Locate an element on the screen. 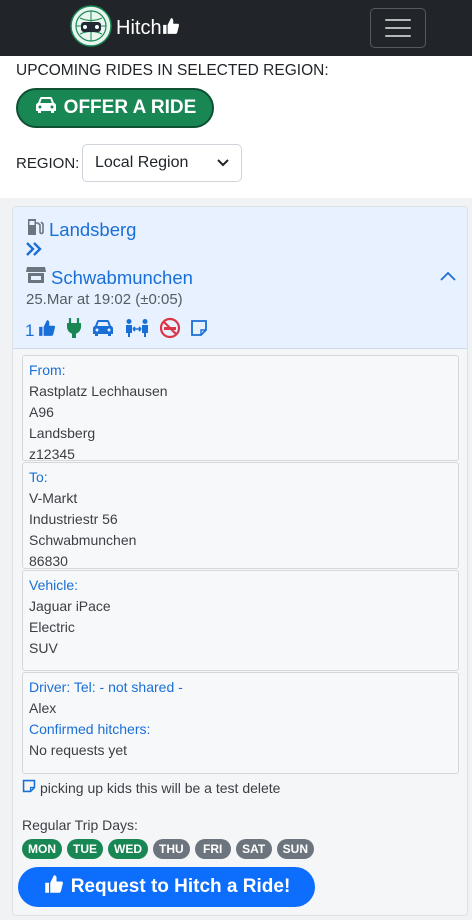 Image resolution: width=472 pixels, height=920 pixels. to-line: 86830 is located at coordinates (48, 561).